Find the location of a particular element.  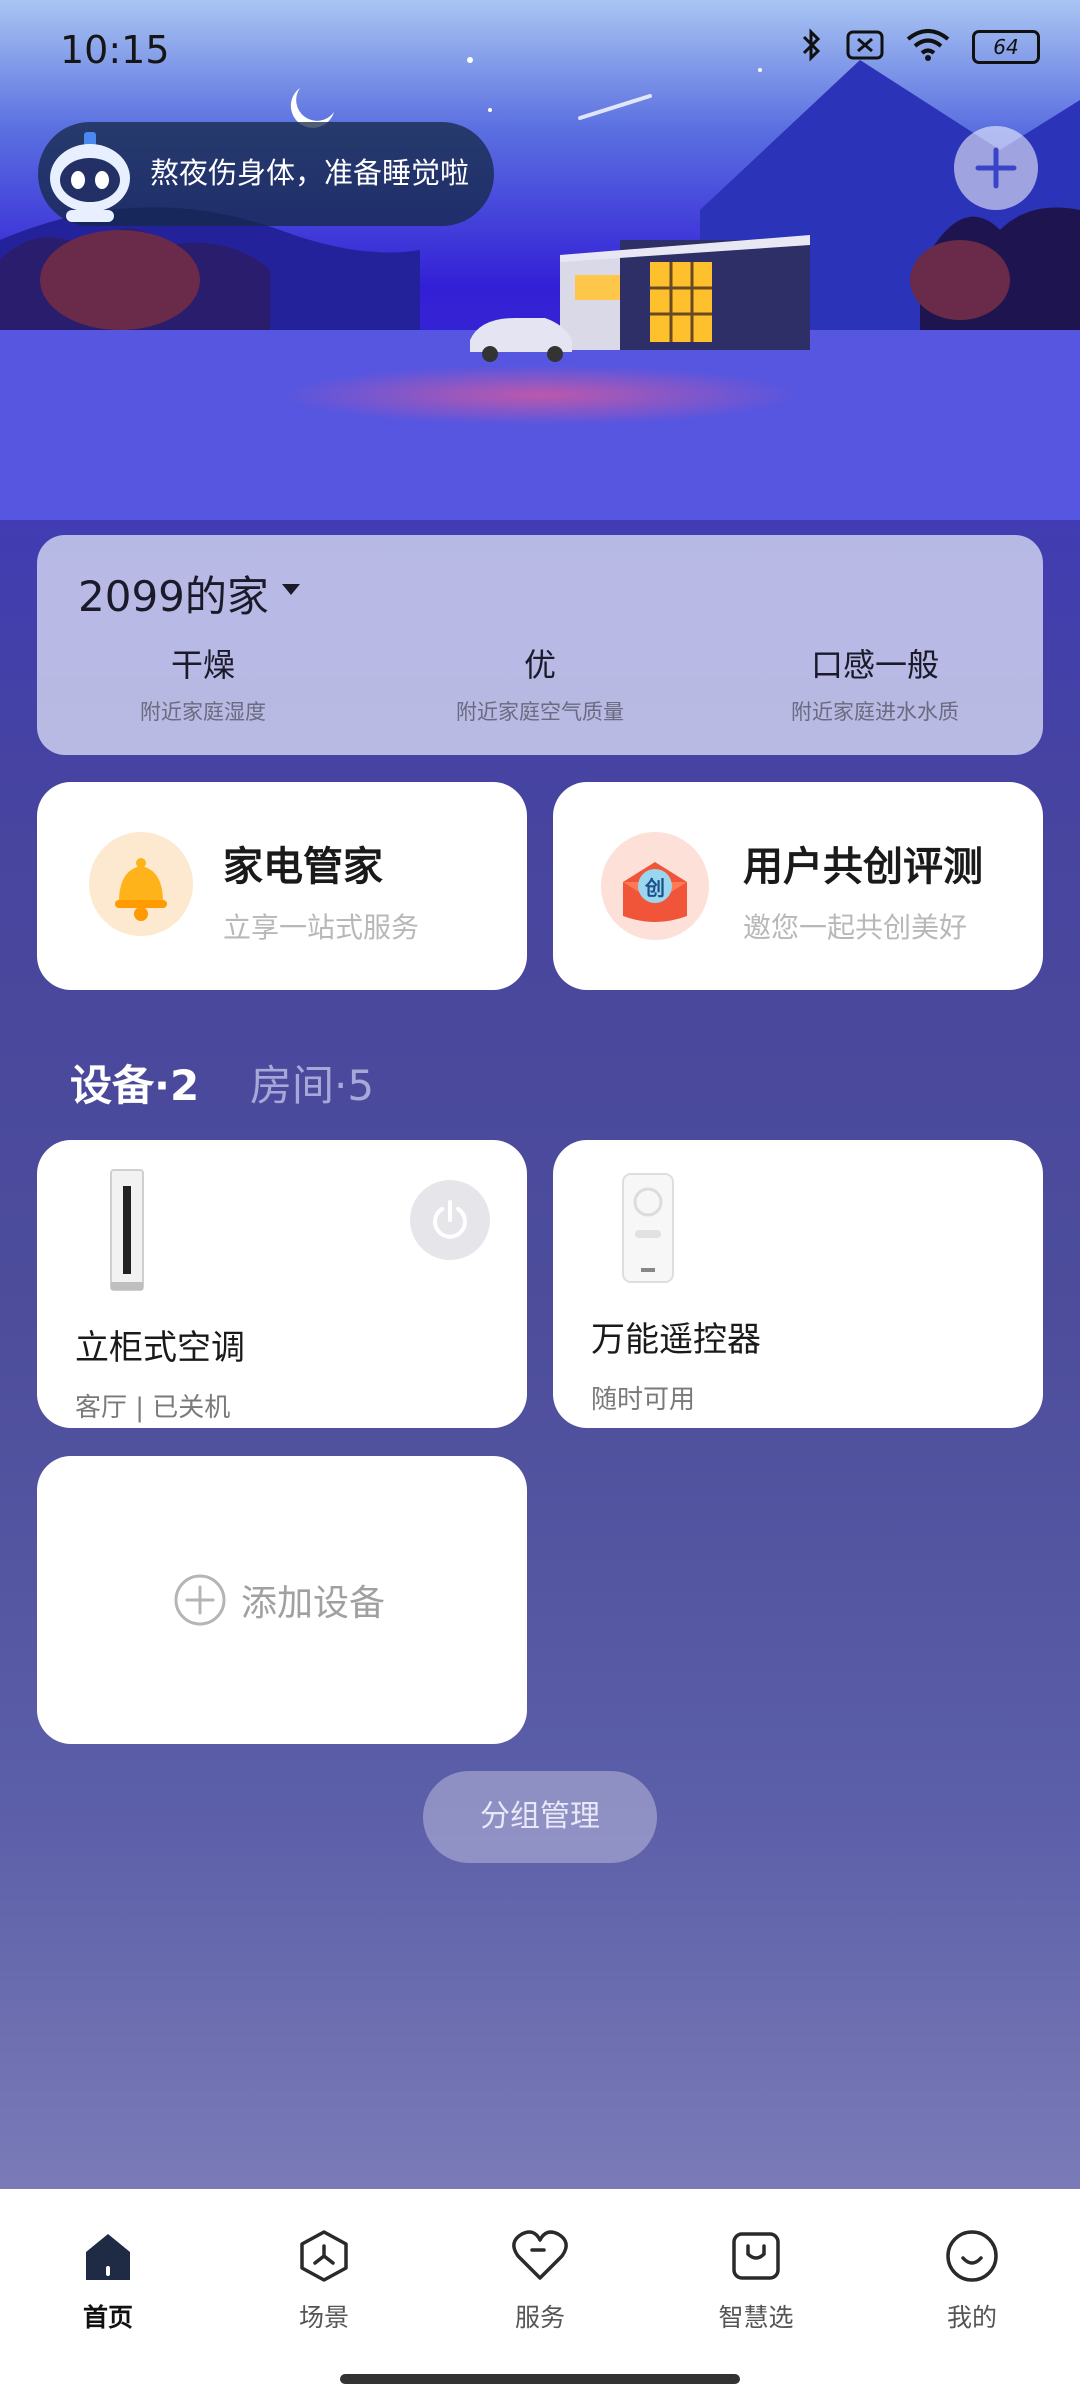

env-water-quality-label: 附近家庭进水水质 is located at coordinates (875, 712).